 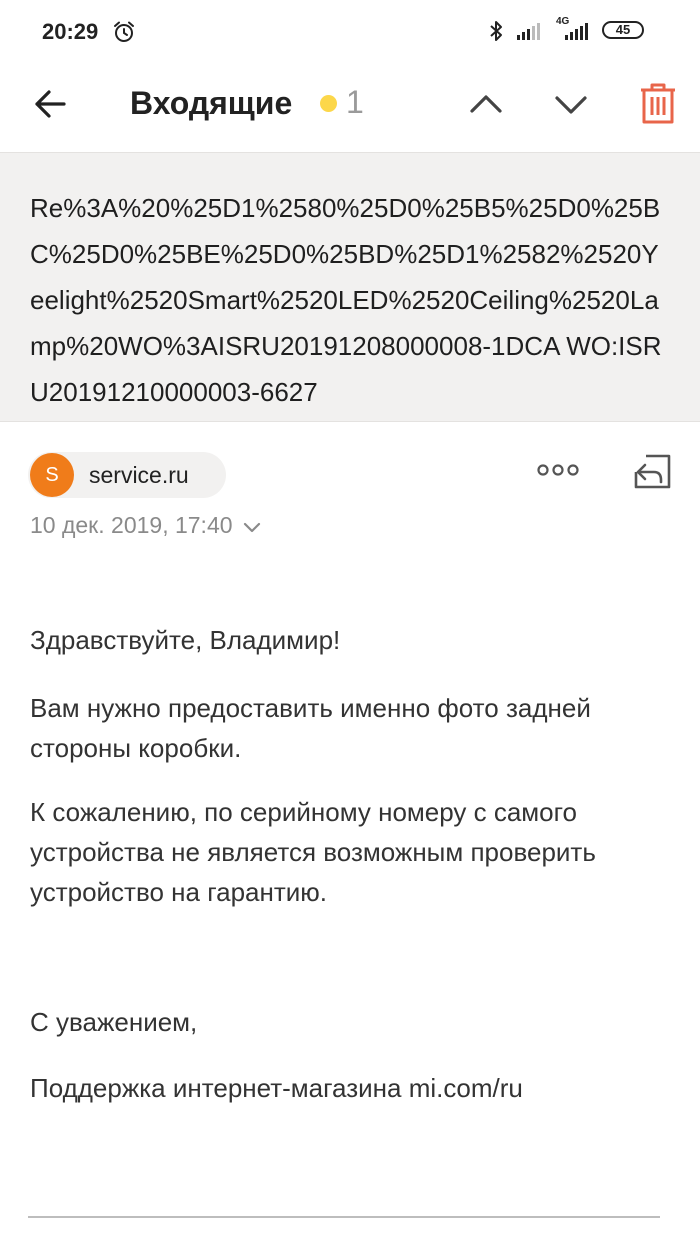 What do you see at coordinates (623, 30) in the screenshot?
I see `battery-icon: 45` at bounding box center [623, 30].